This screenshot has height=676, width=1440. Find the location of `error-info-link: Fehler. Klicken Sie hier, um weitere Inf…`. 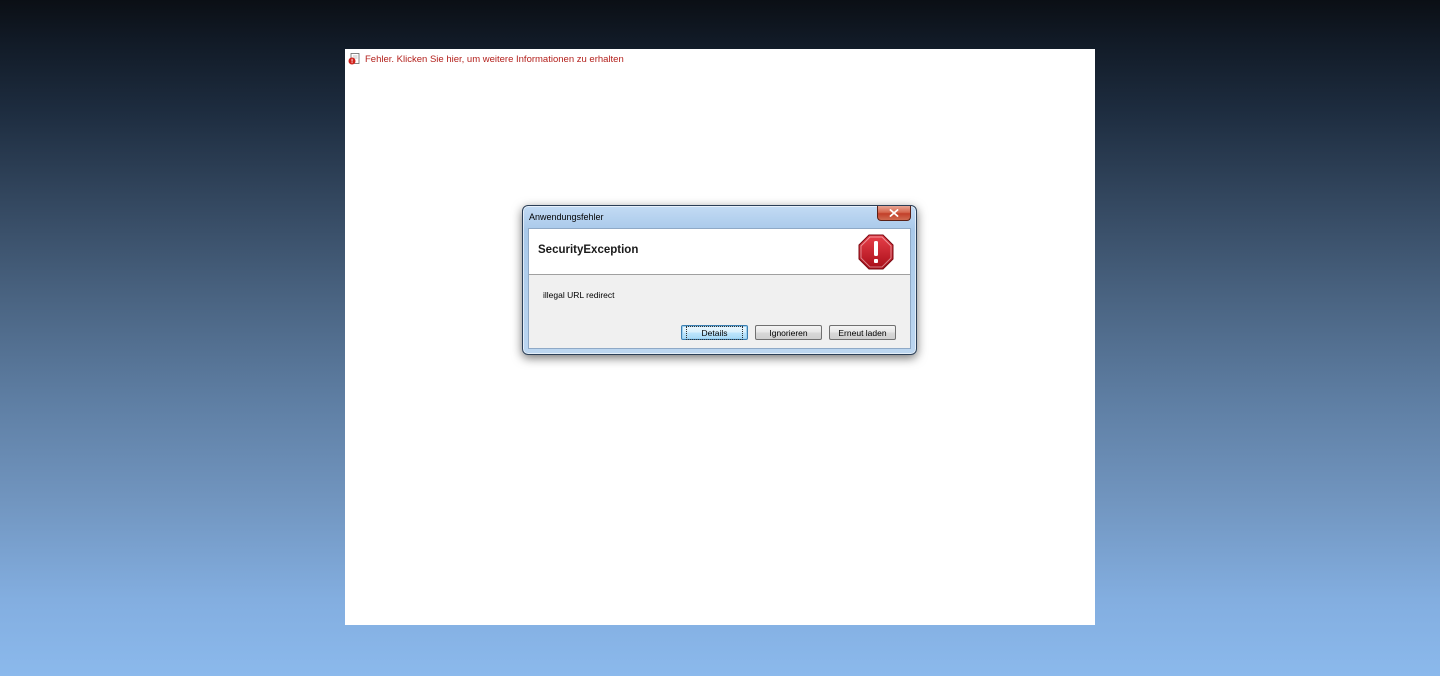

error-info-link: Fehler. Klicken Sie hier, um weitere Inf… is located at coordinates (486, 59).